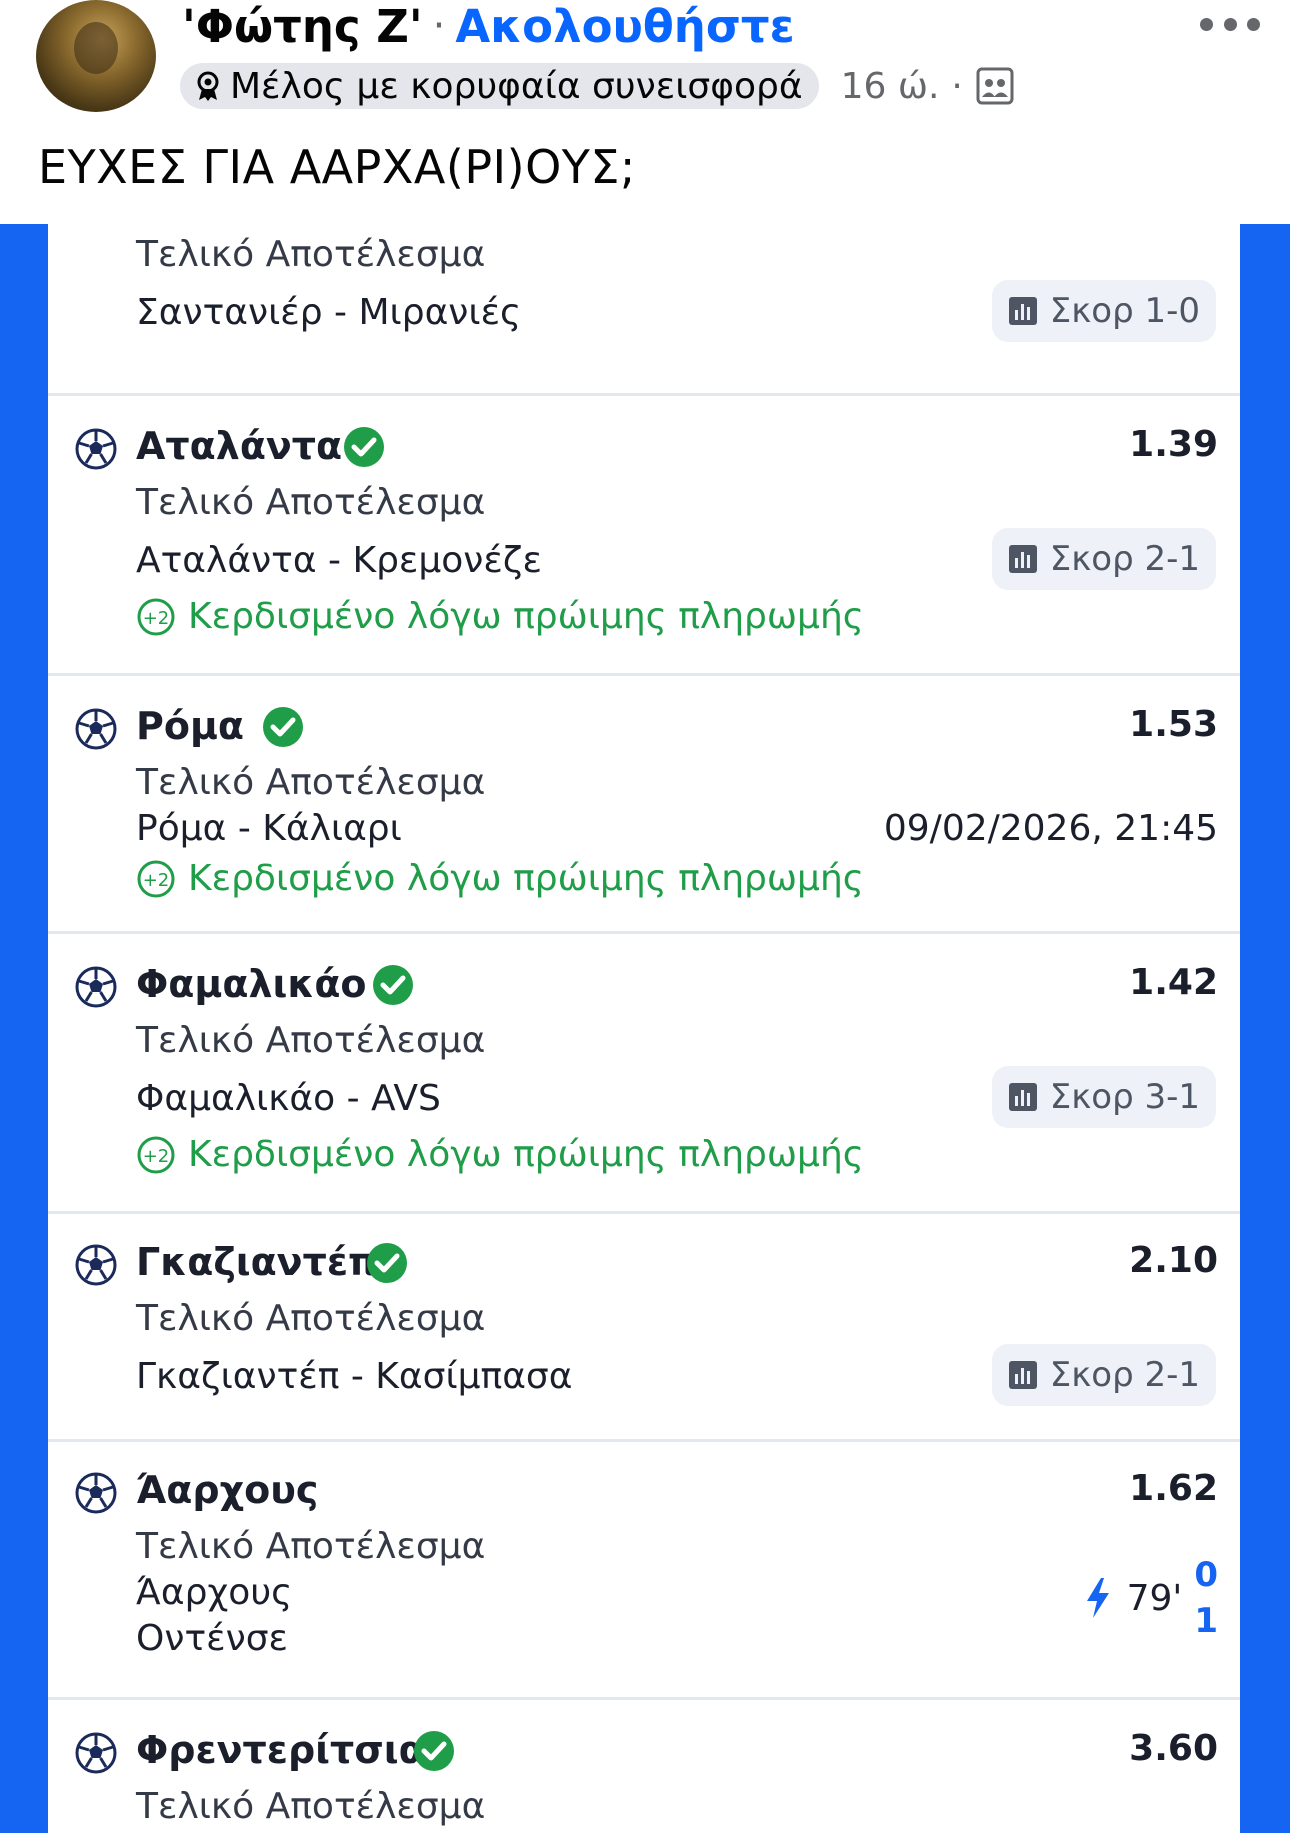  I want to click on bet-match: Αταλάντα - Κρεμονέζε, so click(339, 560).